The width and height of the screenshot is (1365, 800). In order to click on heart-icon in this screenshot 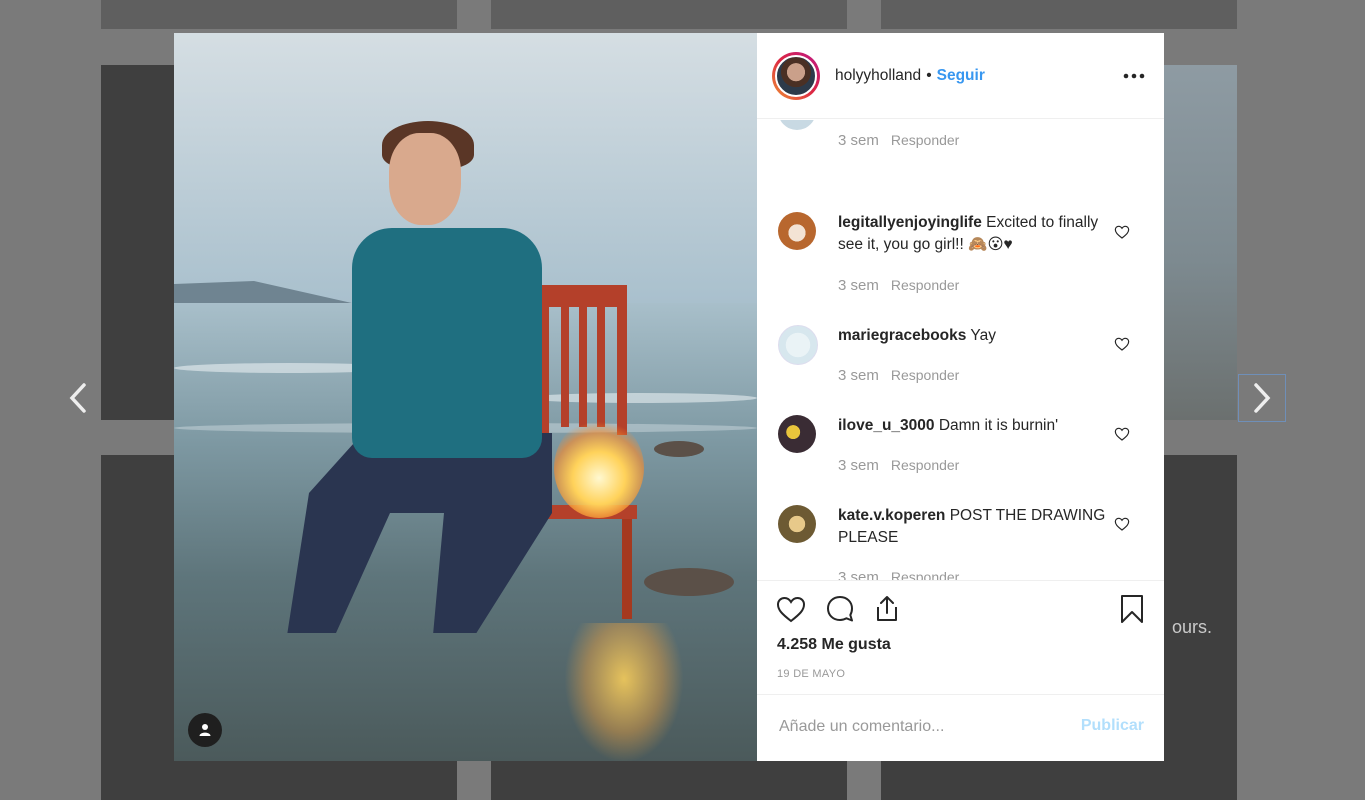, I will do `click(791, 609)`.